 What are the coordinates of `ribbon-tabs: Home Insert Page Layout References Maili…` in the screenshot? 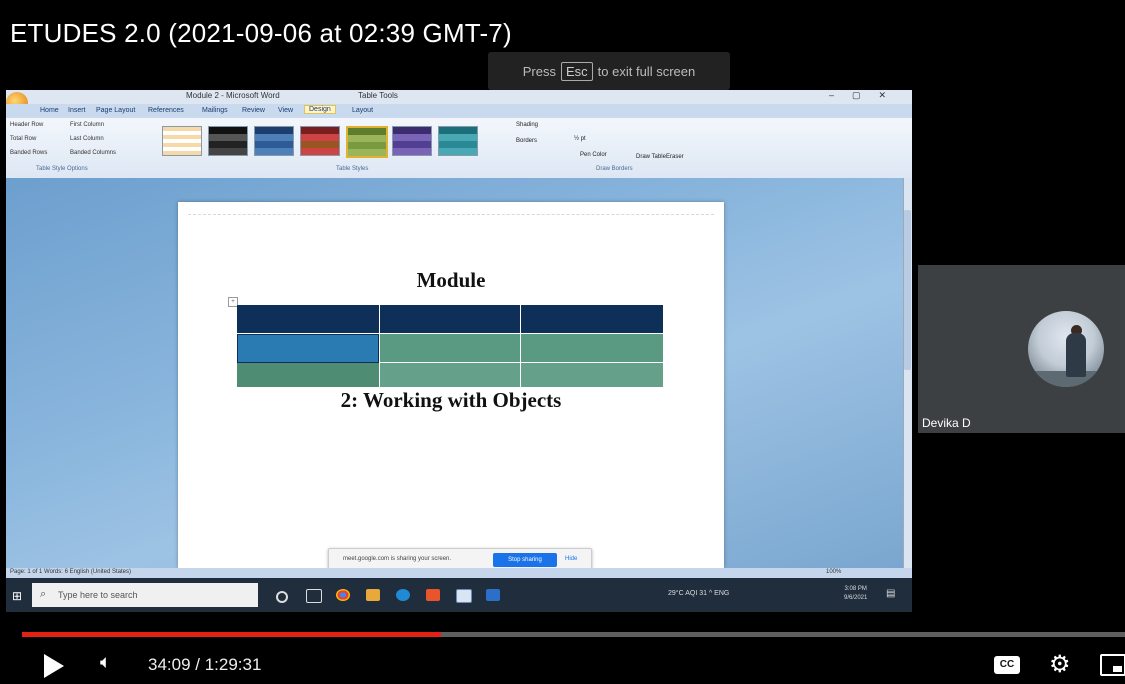 It's located at (459, 111).